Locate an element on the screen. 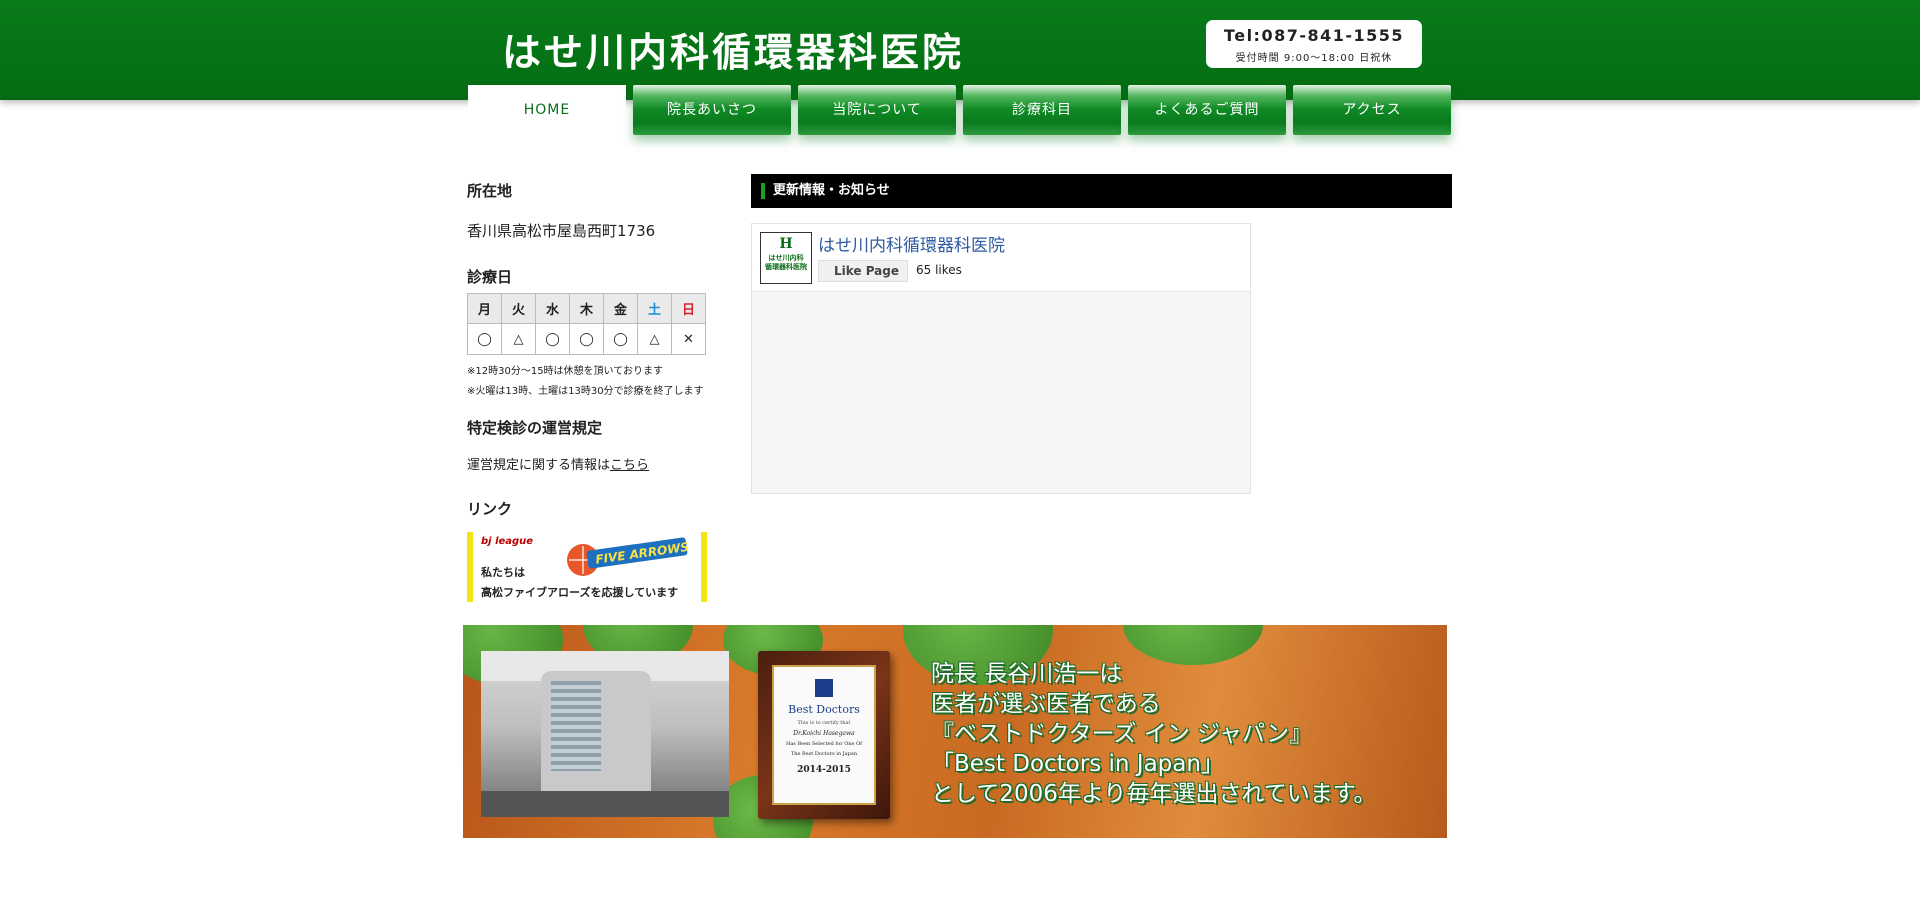 Image resolution: width=1920 pixels, height=903 pixels. rules-heading: 特定検診の運営規定 is located at coordinates (535, 428).